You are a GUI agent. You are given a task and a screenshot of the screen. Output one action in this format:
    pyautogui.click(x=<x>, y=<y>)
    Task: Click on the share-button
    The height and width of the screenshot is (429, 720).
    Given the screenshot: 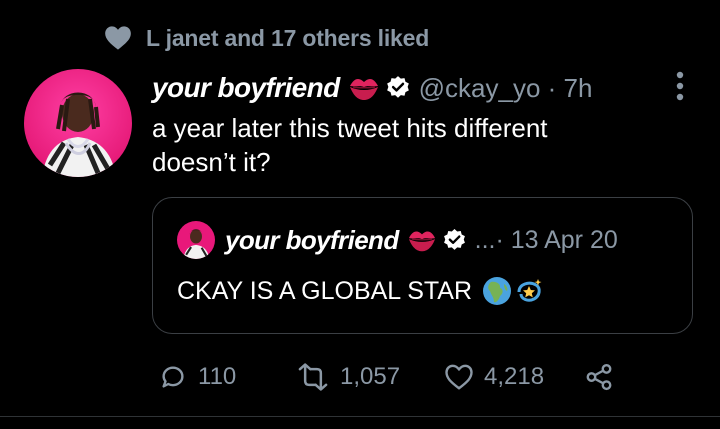 What is the action you would take?
    pyautogui.click(x=599, y=377)
    